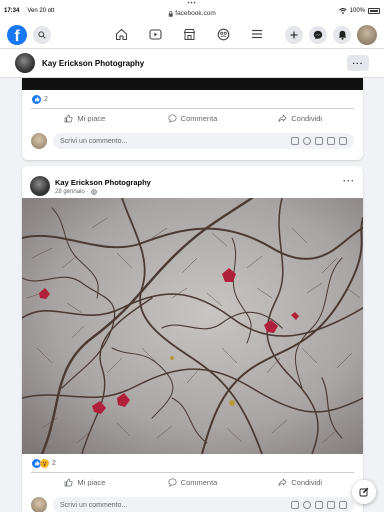 Image resolution: width=384 pixels, height=512 pixels. Describe the element at coordinates (70, 191) in the screenshot. I see `post-date: 28 gennaio` at that location.